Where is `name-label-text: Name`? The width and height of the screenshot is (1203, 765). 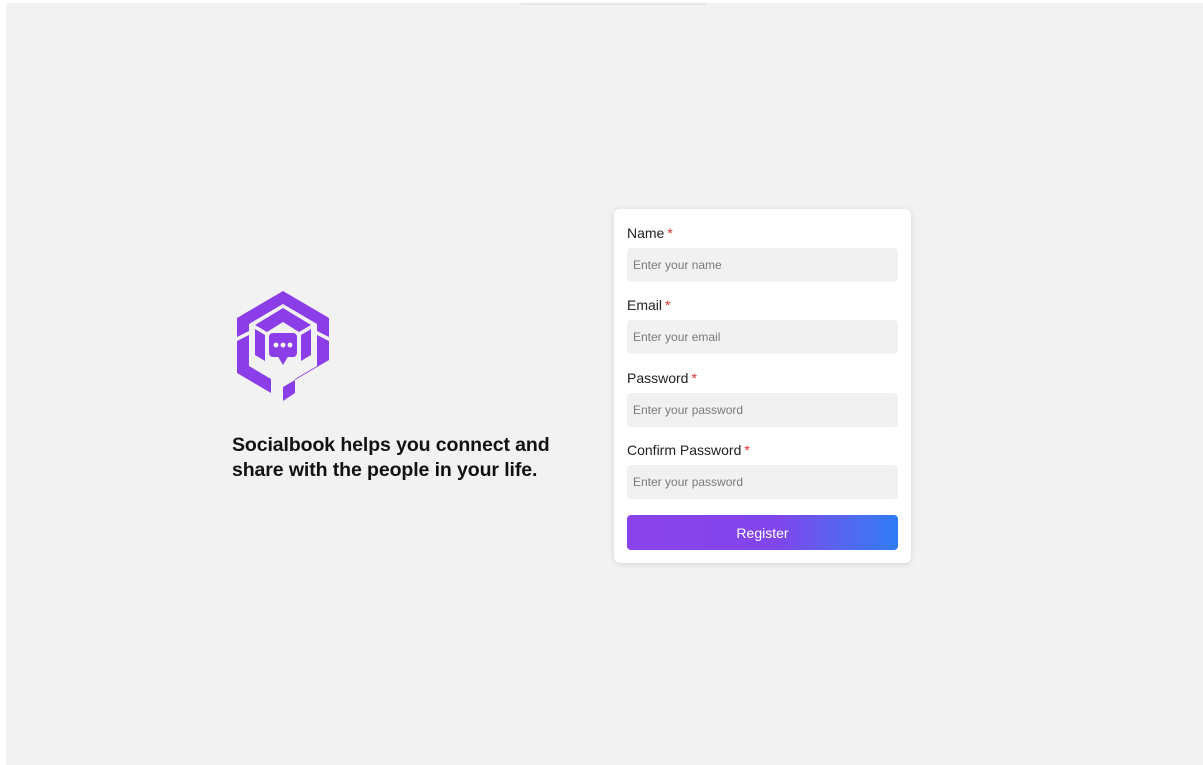
name-label-text: Name is located at coordinates (646, 233).